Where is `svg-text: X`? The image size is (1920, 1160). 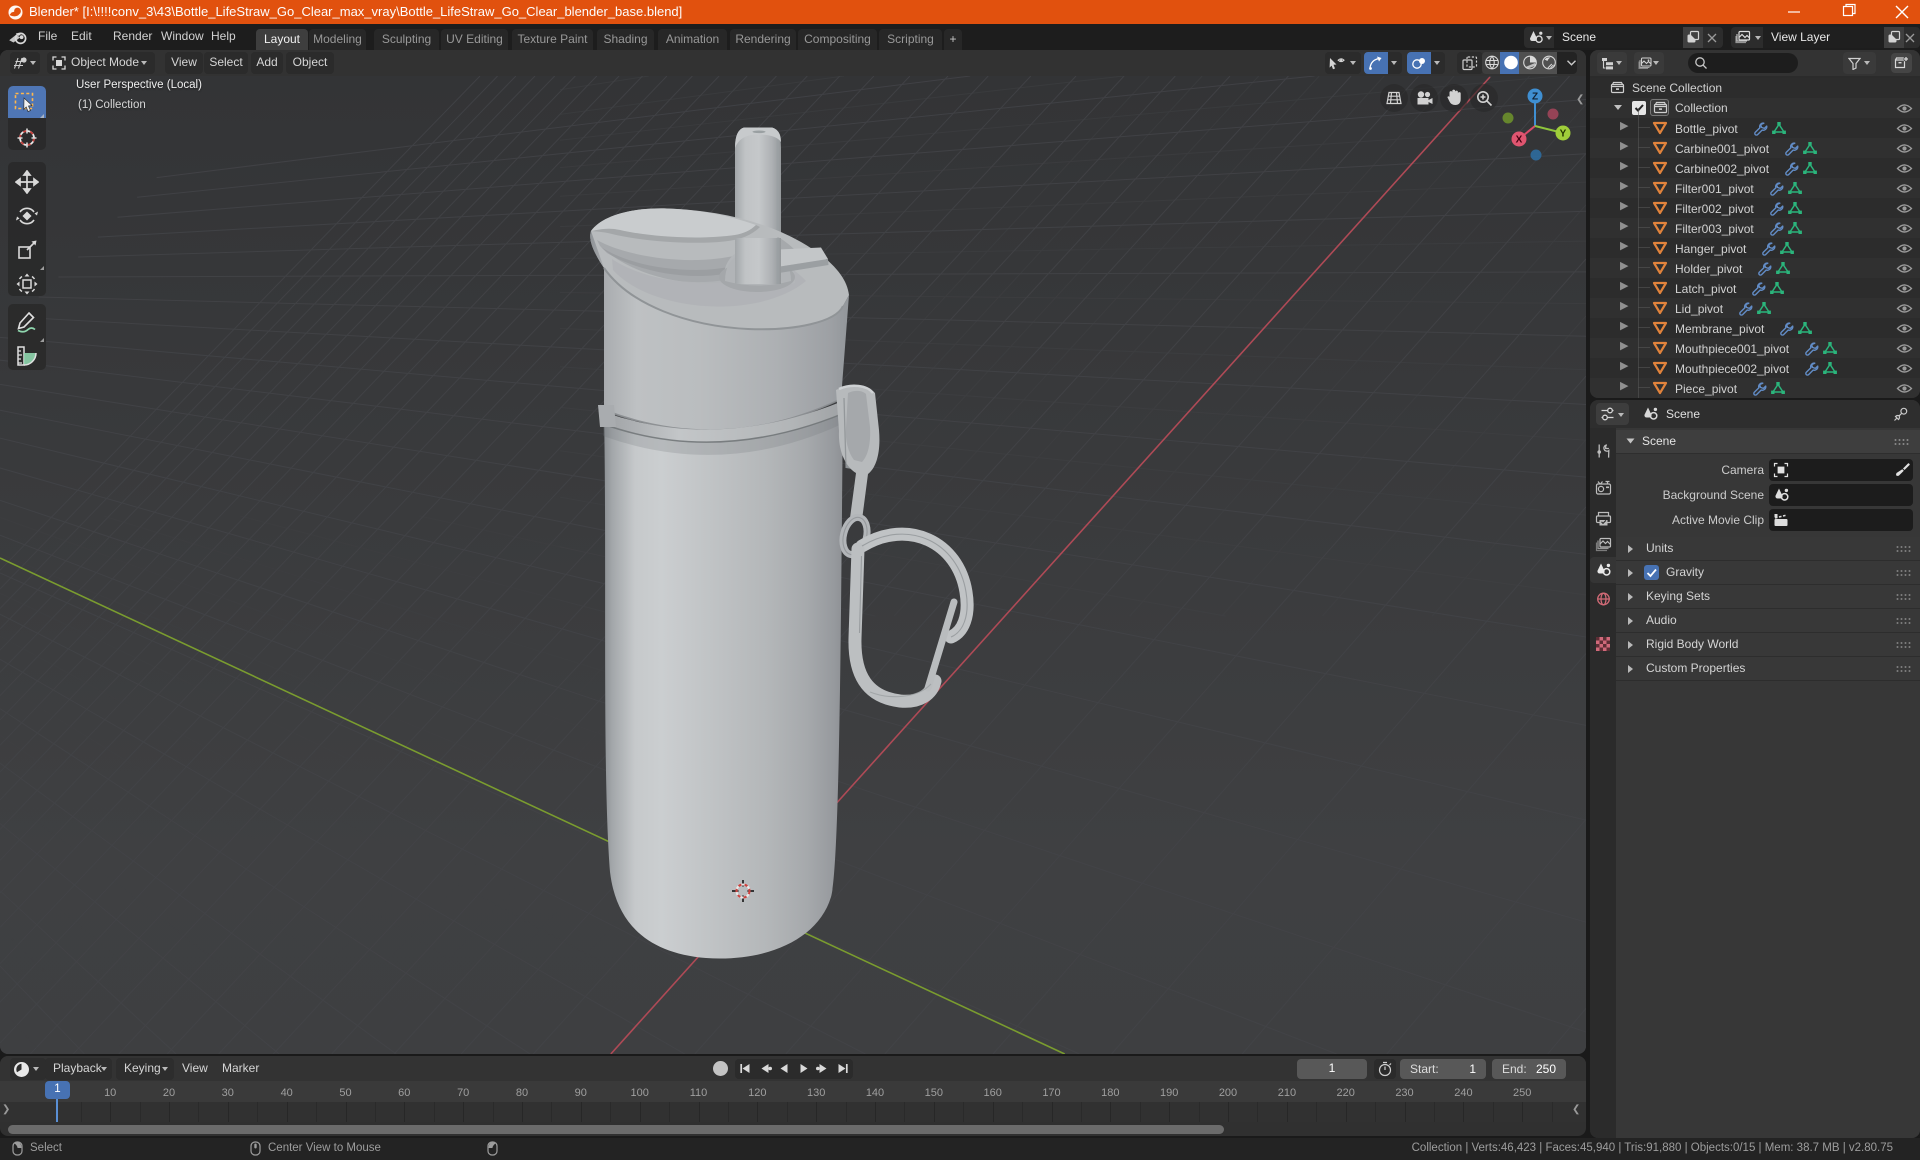 svg-text: X is located at coordinates (1519, 140).